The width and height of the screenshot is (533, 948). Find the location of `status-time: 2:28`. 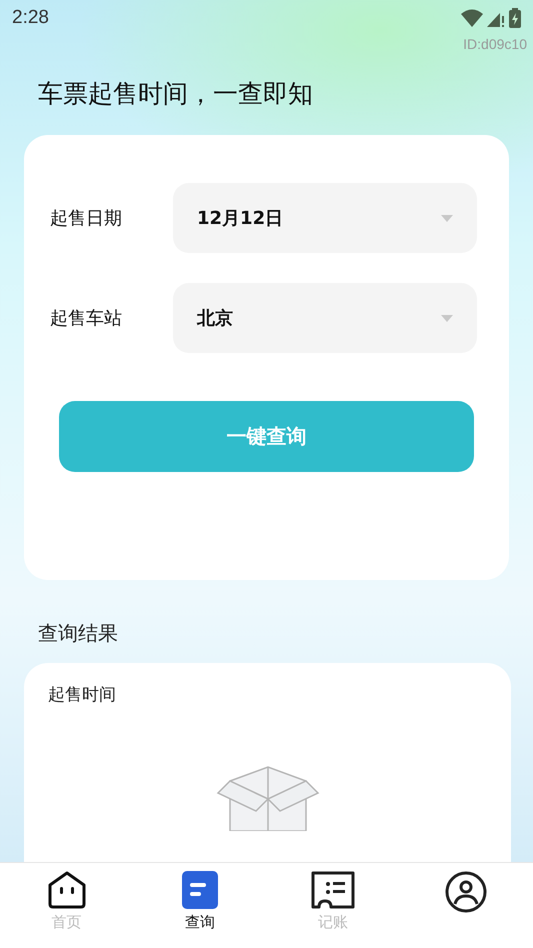

status-time: 2:28 is located at coordinates (30, 18).